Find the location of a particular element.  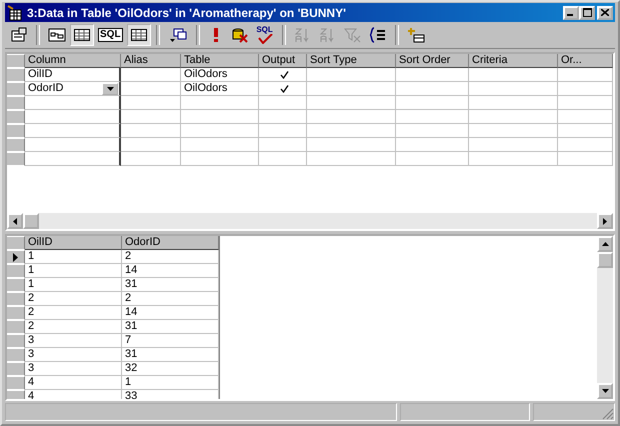

grid-button is located at coordinates (82, 35).